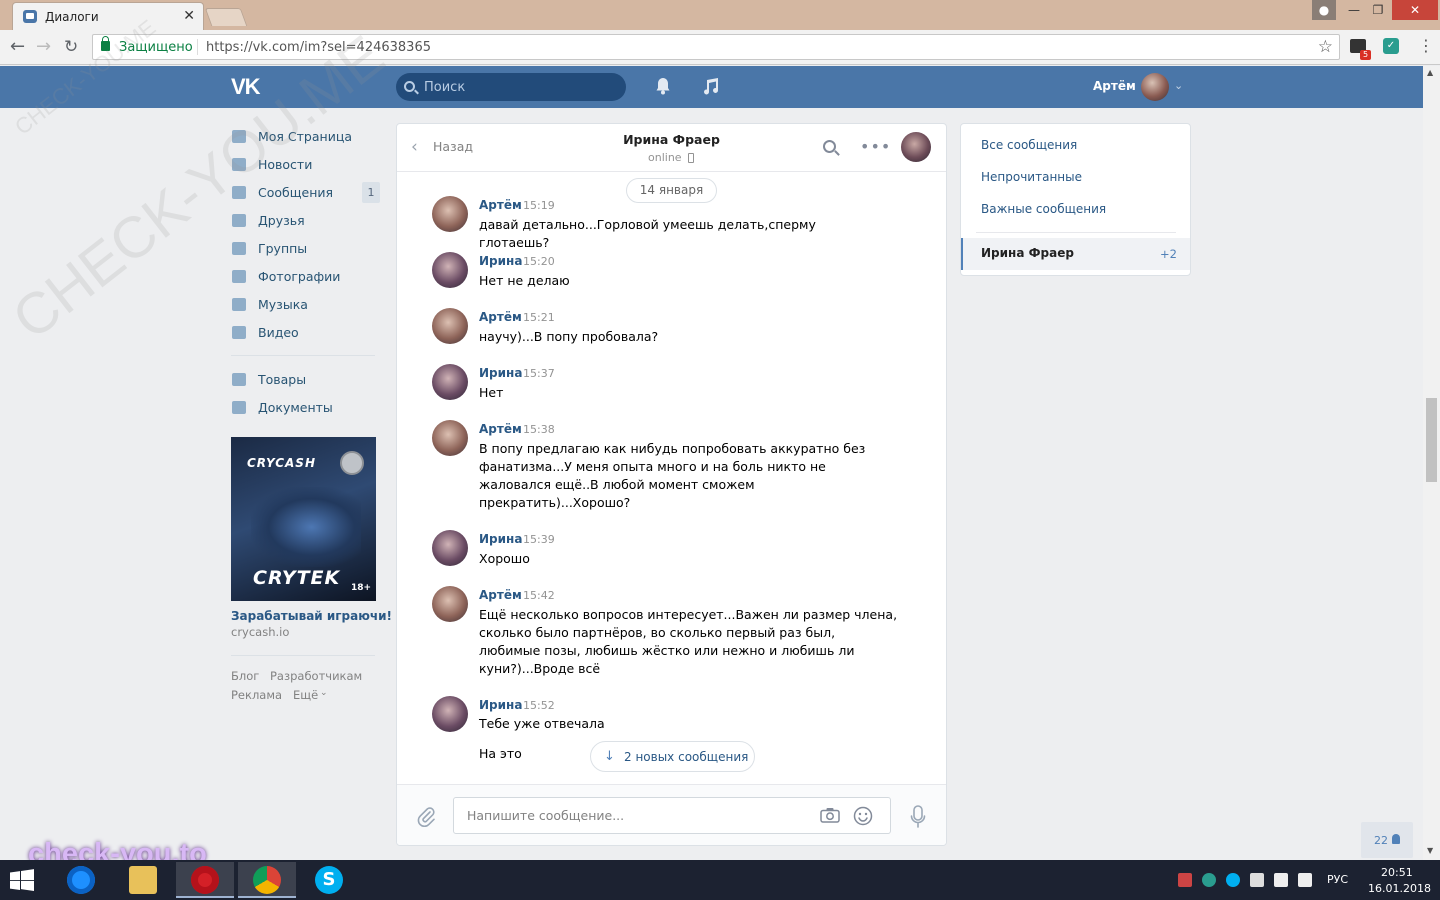  Describe the element at coordinates (1387, 840) in the screenshot. I see `online-friends-widget: 22` at that location.